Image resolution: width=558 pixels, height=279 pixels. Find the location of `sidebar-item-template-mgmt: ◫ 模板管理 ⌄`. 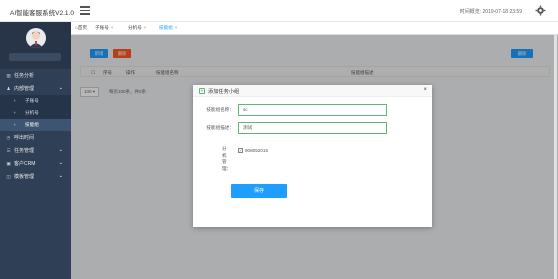

sidebar-item-template-mgmt: ◫ 模板管理 ⌄ is located at coordinates (35, 176).